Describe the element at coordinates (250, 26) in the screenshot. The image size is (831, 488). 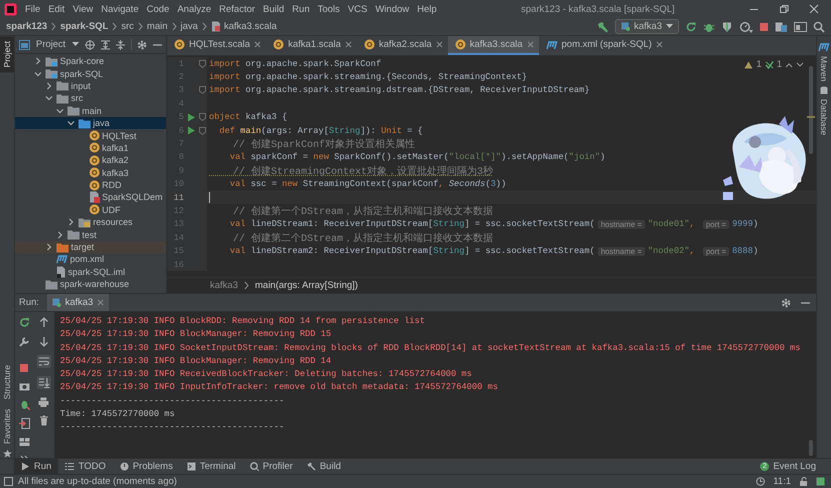
I see `breadcrumb: kafka3.scala` at that location.